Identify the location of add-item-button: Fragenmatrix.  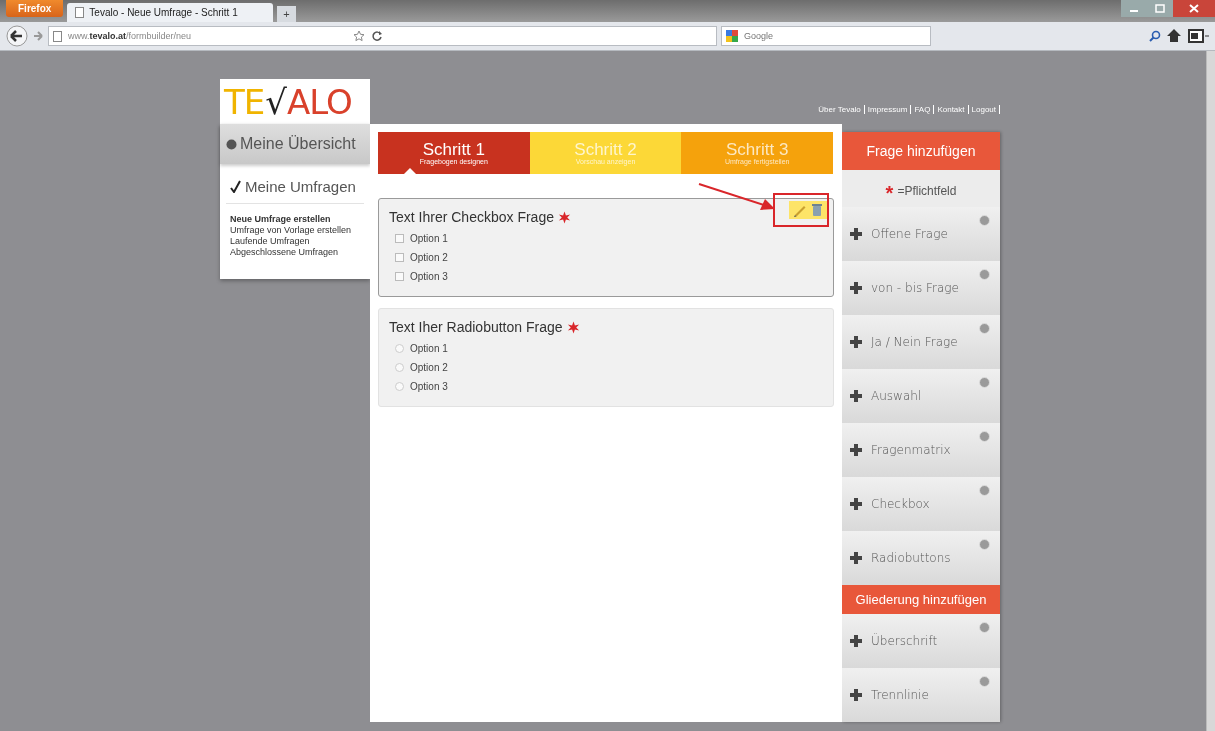
(921, 450).